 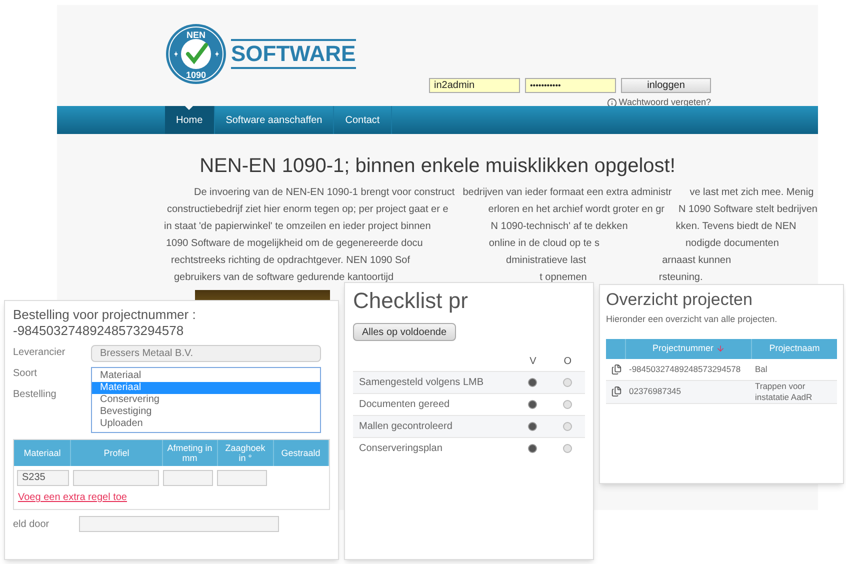 I want to click on checklist-item: Samengesteld volgens LMB, so click(x=421, y=383).